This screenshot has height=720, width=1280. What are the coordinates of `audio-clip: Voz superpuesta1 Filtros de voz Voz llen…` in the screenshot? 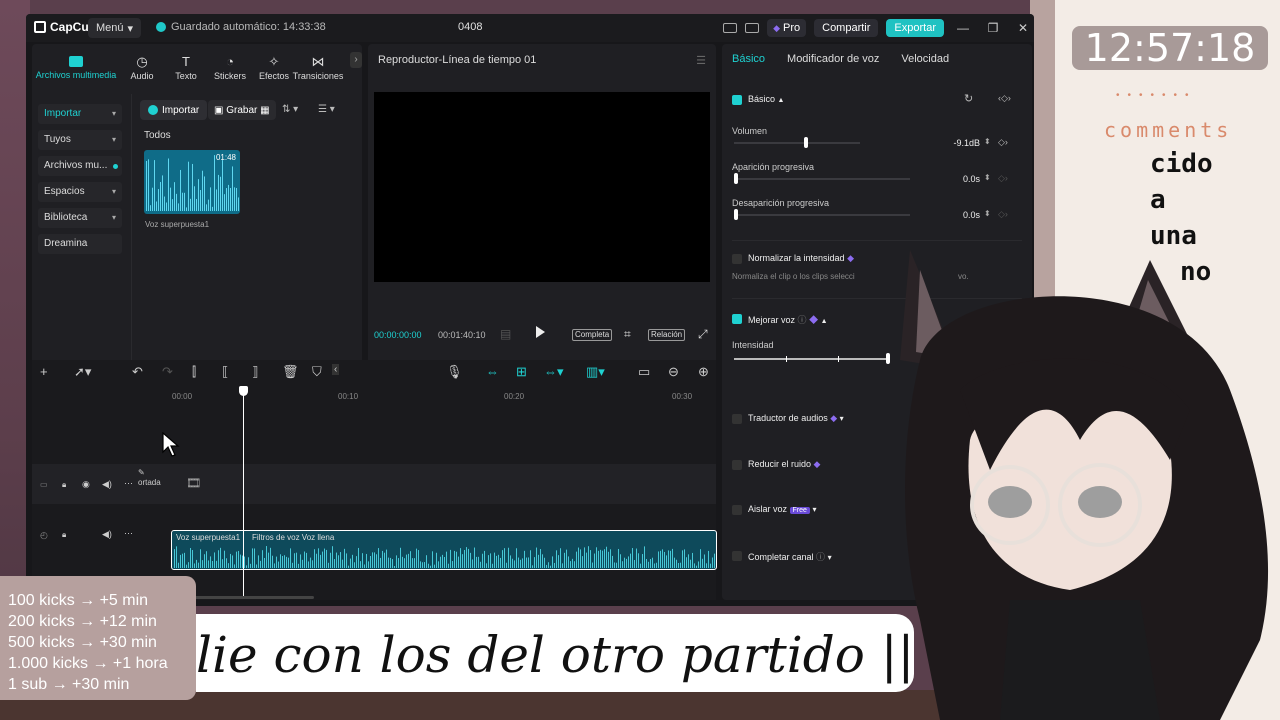 It's located at (444, 550).